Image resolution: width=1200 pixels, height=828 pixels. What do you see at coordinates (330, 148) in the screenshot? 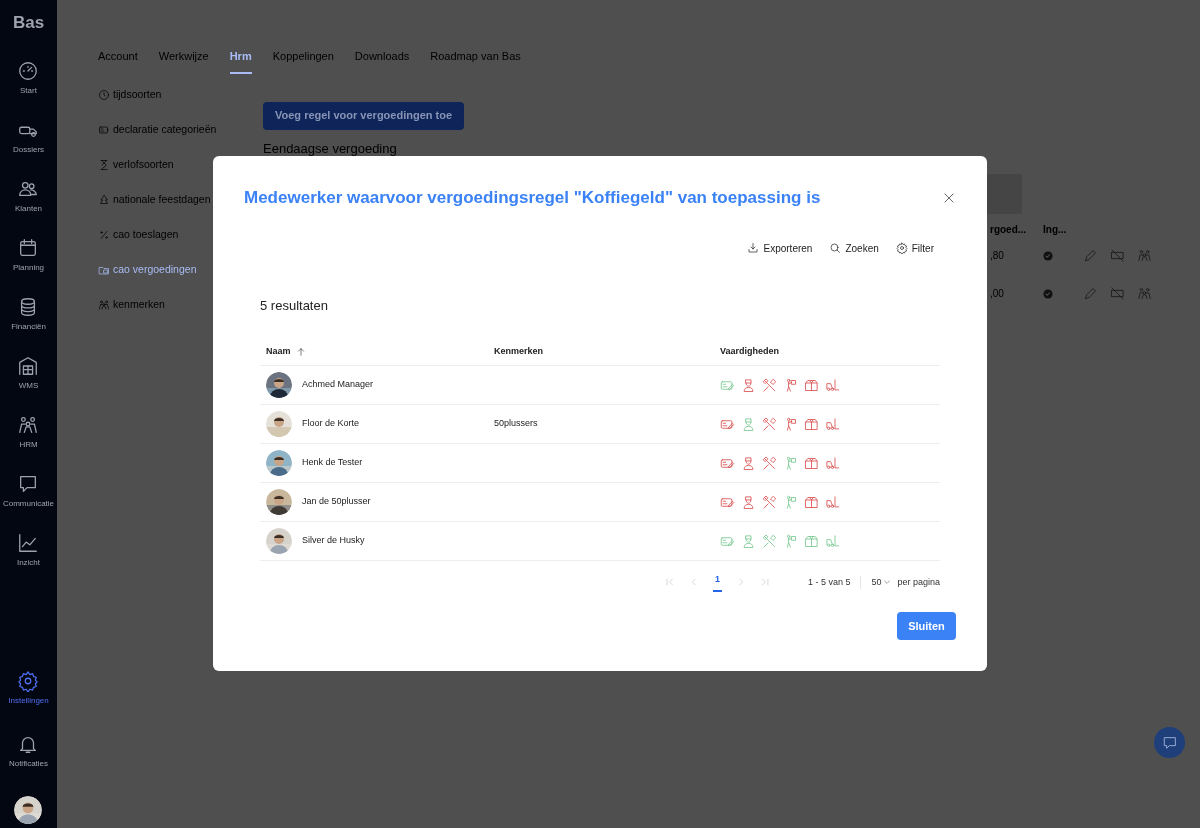
I see `section-heading: Eendaagse vergoeding` at bounding box center [330, 148].